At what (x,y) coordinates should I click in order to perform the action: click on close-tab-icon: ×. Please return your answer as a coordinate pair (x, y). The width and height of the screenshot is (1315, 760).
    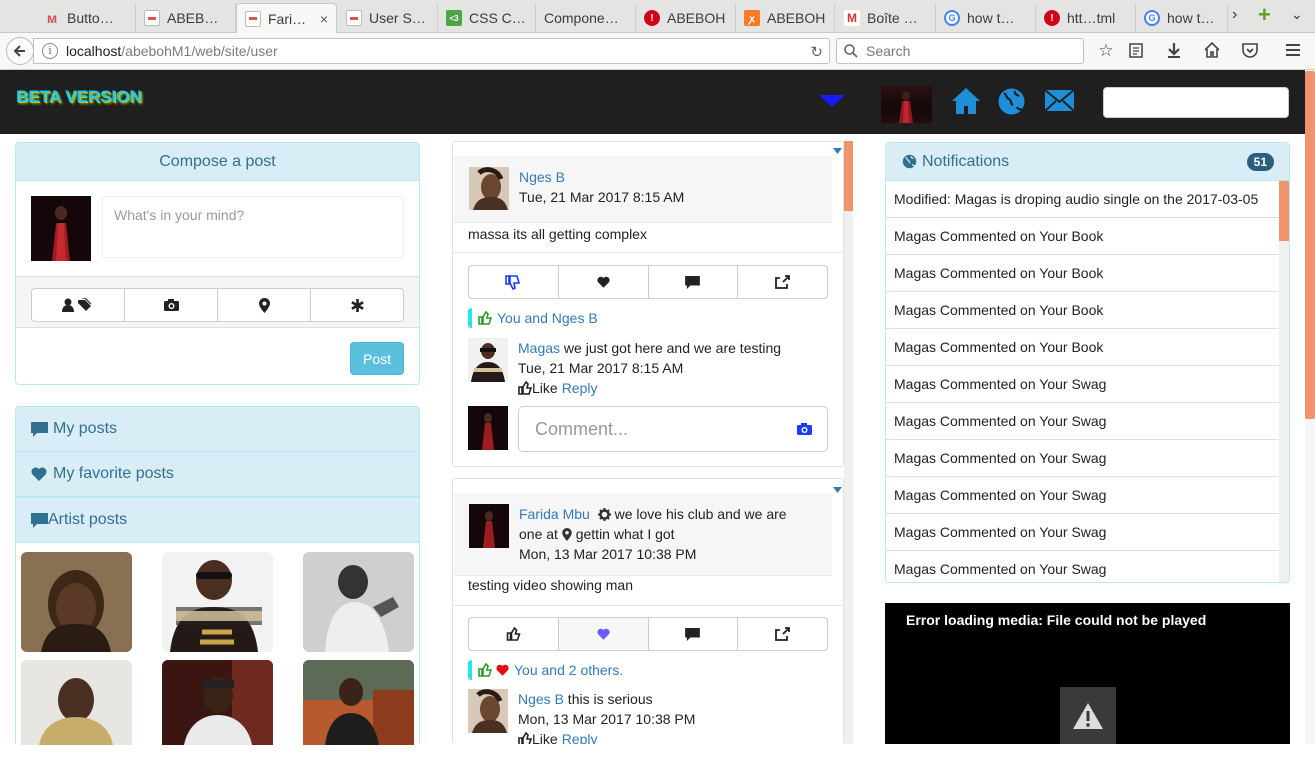
    Looking at the image, I should click on (320, 19).